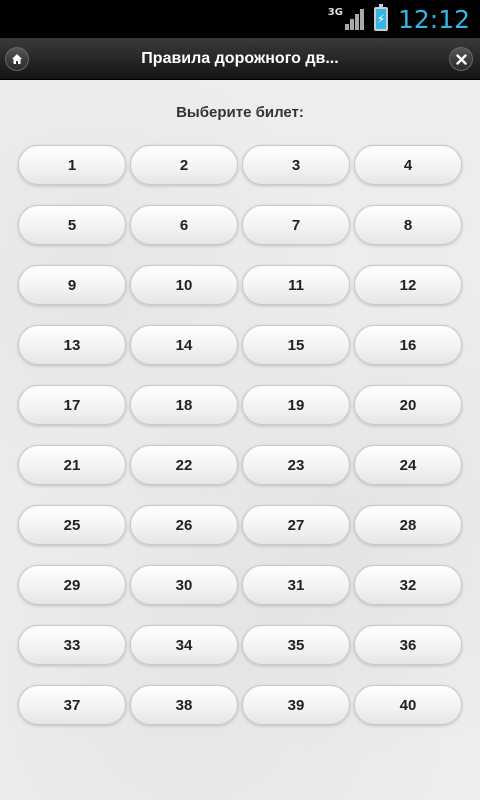  What do you see at coordinates (408, 165) in the screenshot?
I see `ticket-button-4: 4` at bounding box center [408, 165].